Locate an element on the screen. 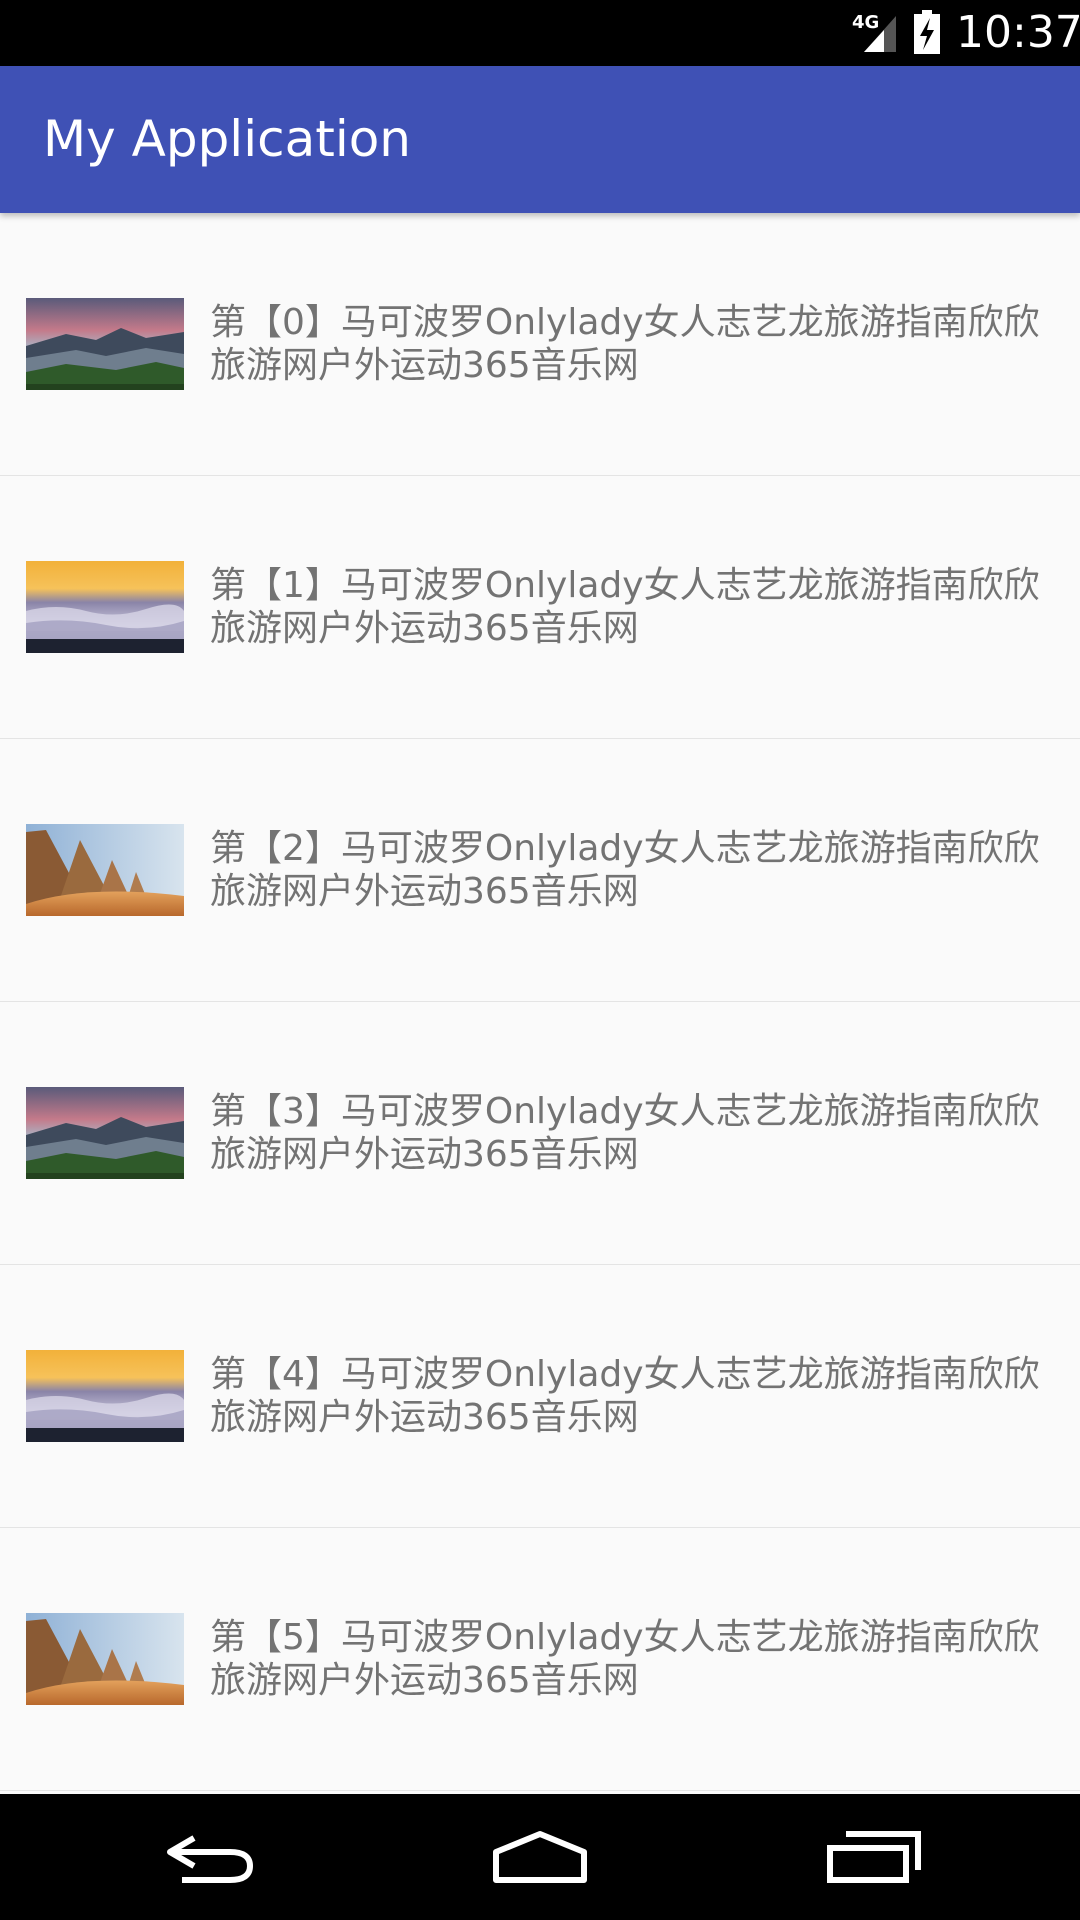 The image size is (1080, 1920). list-item: 第【4】马可波罗Onlylady女人志艺龙旅游指南欣欣旅游网户外运动365音乐网 is located at coordinates (540, 1396).